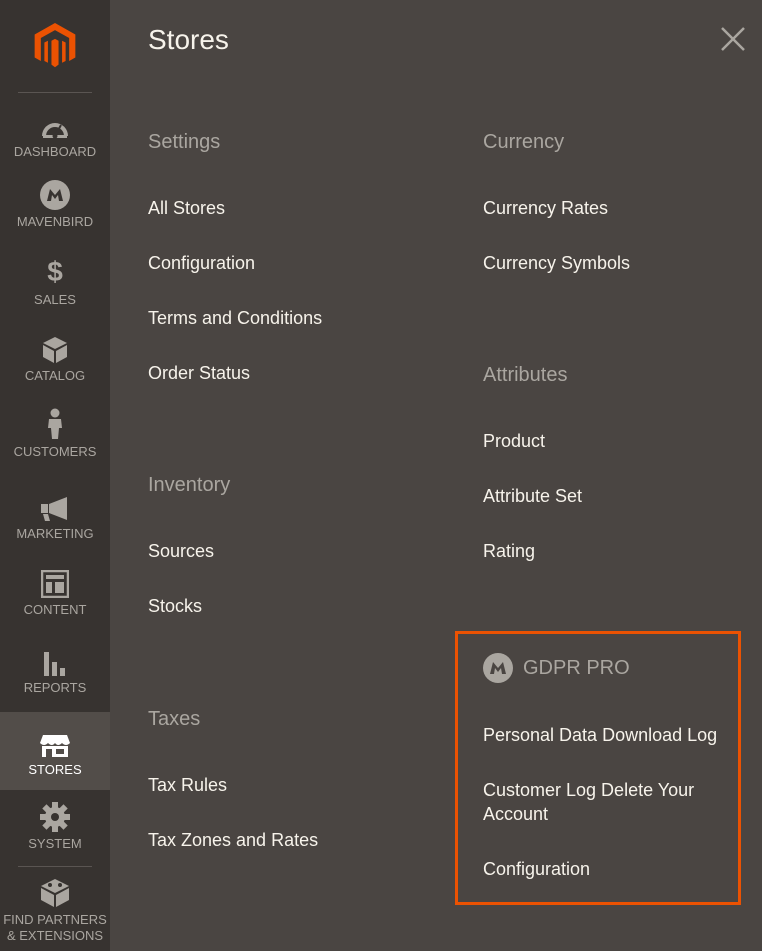  What do you see at coordinates (175, 606) in the screenshot?
I see `link-stocks: Stocks` at bounding box center [175, 606].